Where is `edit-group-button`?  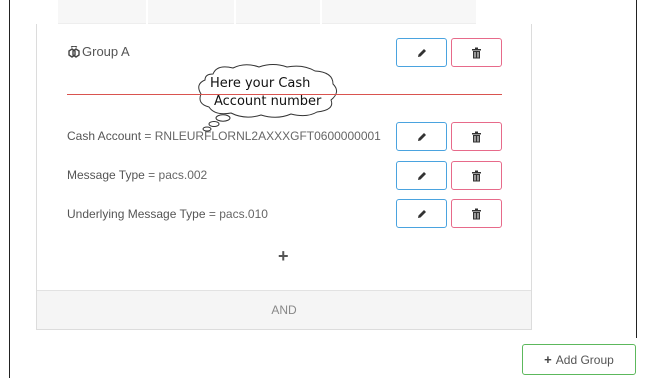
edit-group-button is located at coordinates (421, 52).